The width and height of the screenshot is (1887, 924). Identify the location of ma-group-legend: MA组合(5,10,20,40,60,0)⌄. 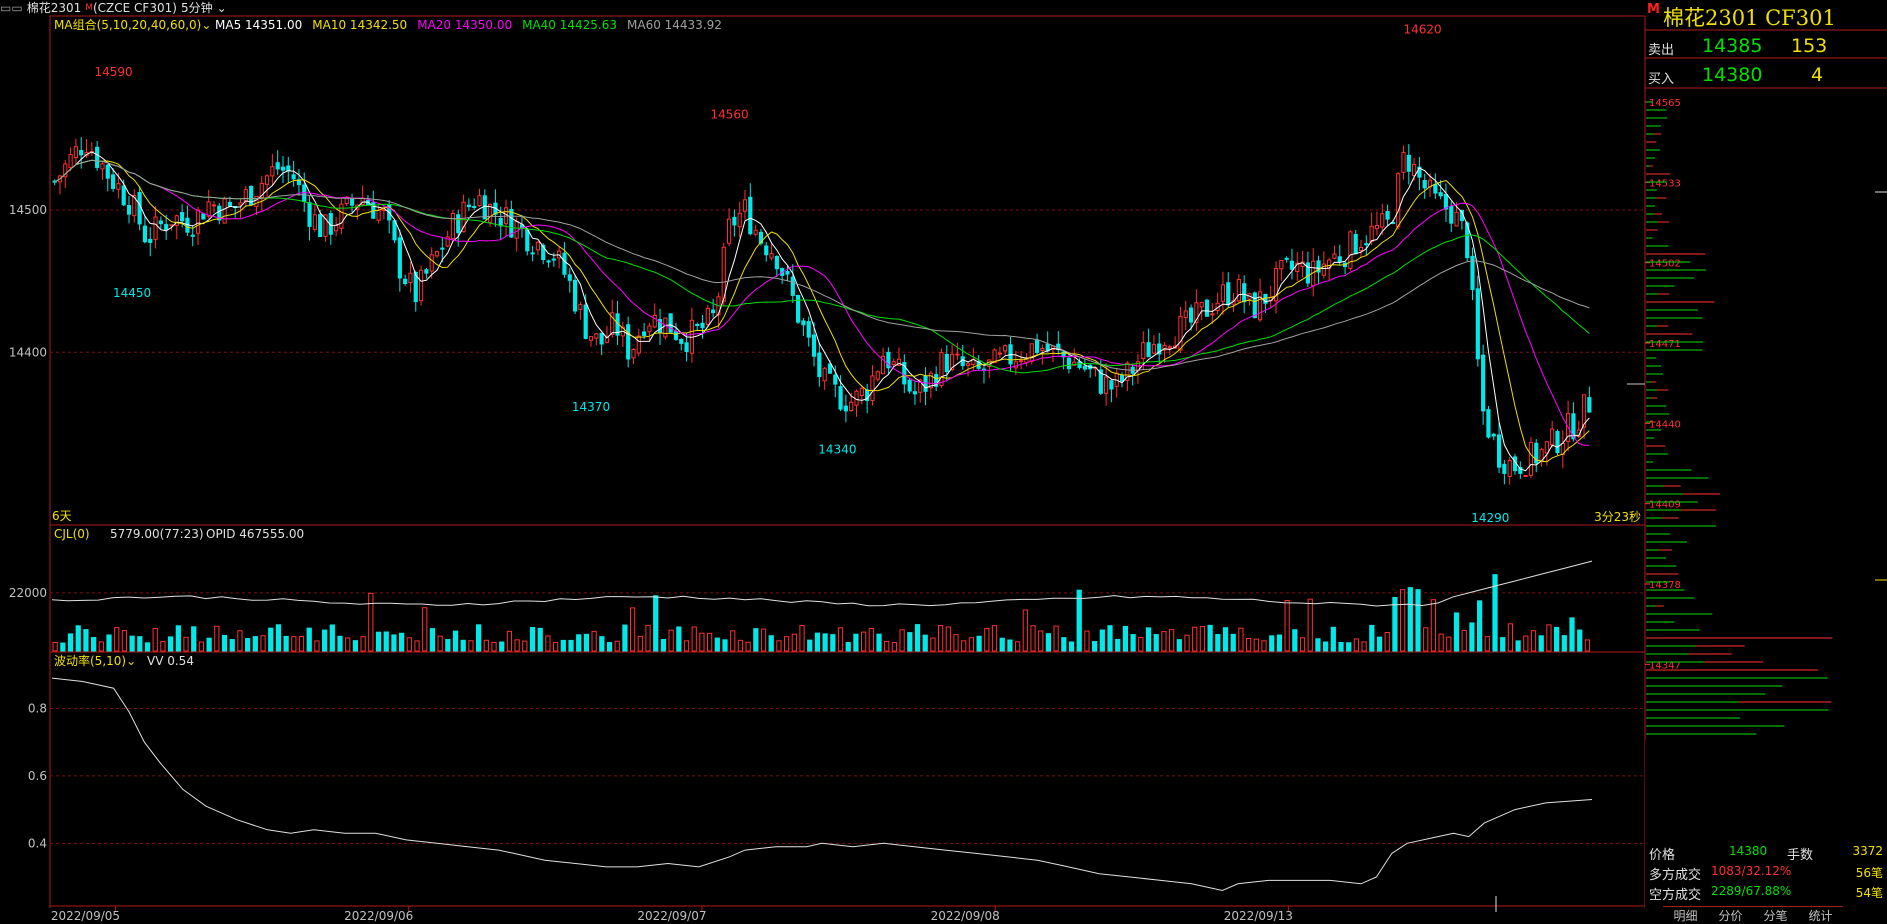
(132, 24).